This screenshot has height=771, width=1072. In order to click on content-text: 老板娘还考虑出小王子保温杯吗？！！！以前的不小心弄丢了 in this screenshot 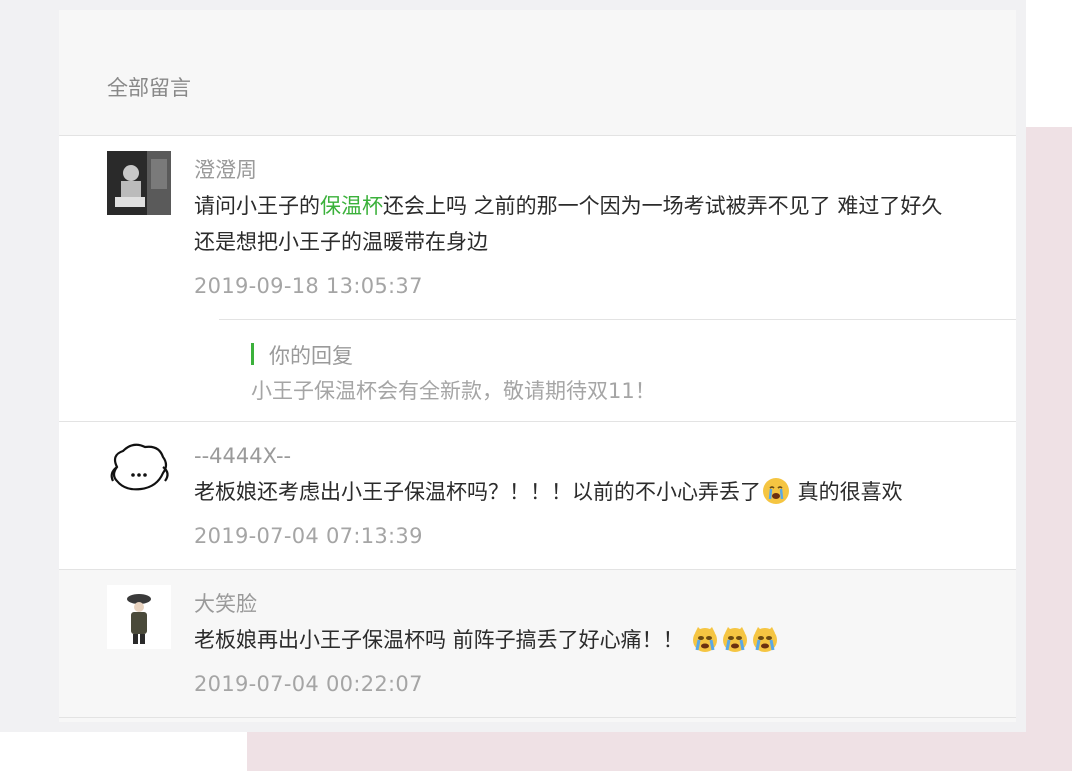, I will do `click(477, 492)`.